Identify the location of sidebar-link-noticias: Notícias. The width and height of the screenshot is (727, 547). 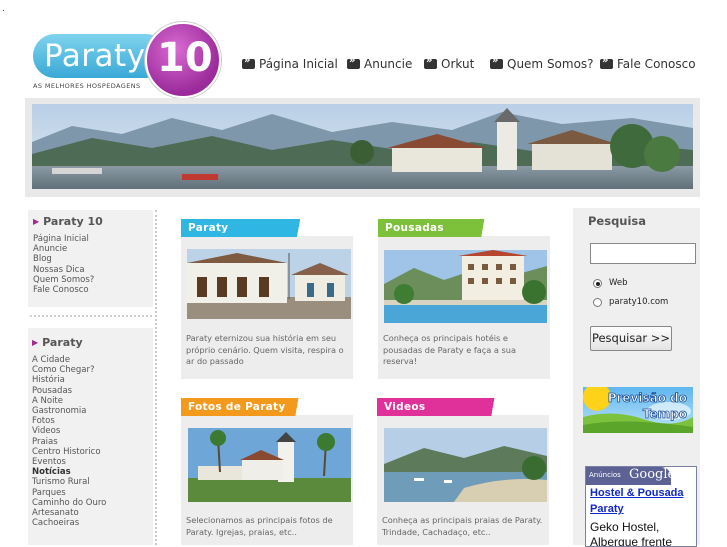
(92, 472).